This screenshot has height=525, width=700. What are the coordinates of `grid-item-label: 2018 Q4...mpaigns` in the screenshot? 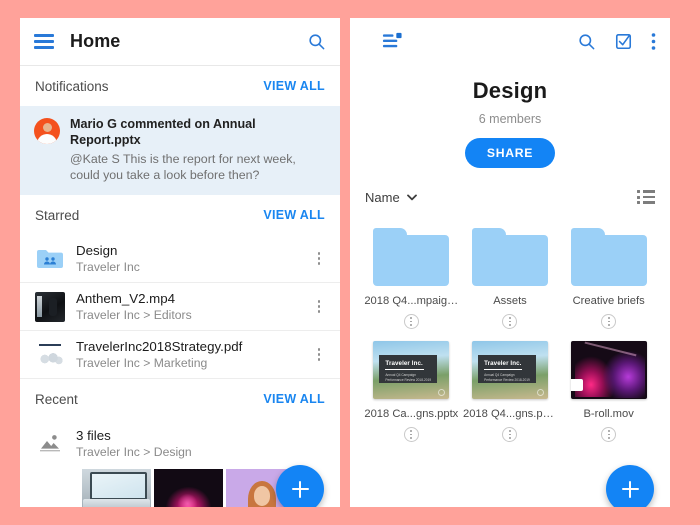 It's located at (411, 301).